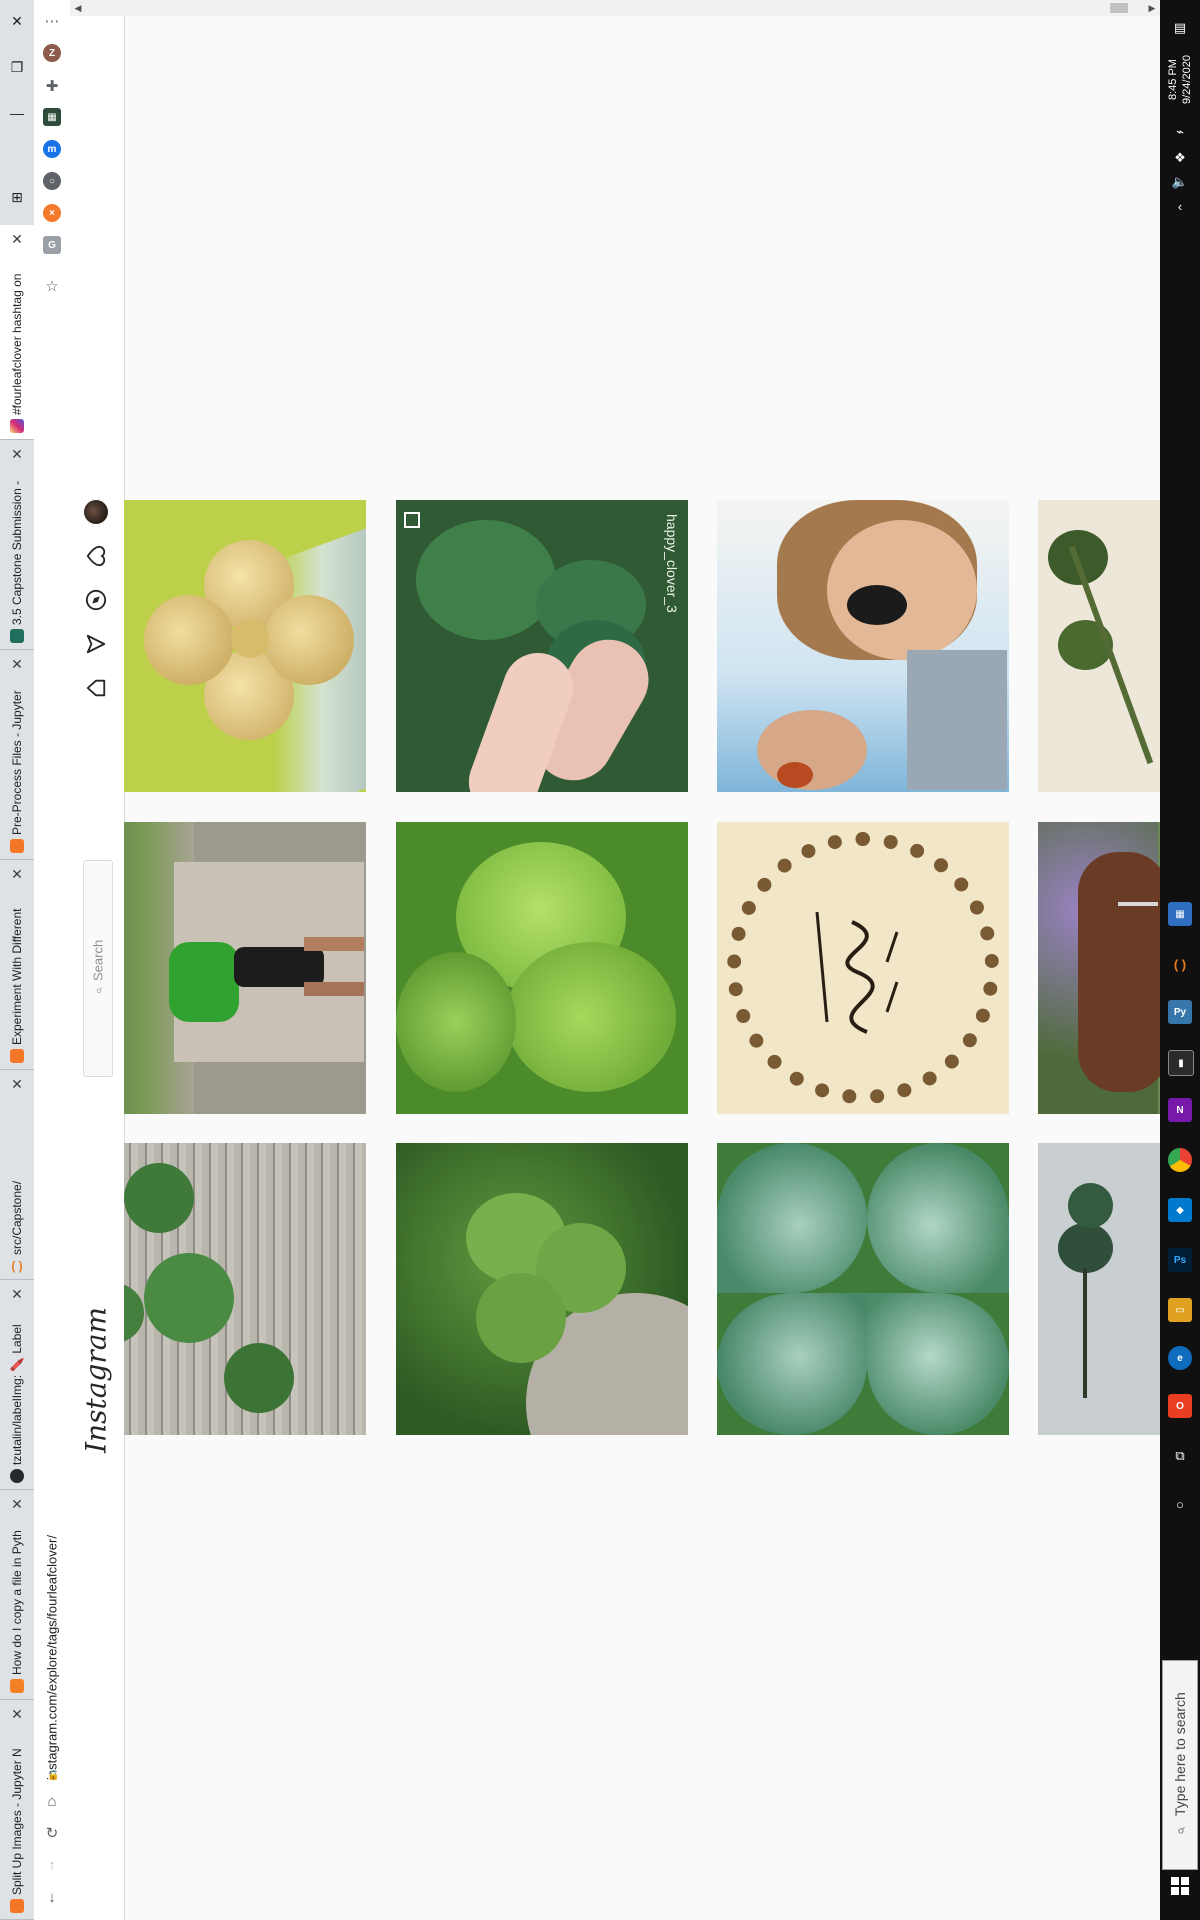  What do you see at coordinates (1180, 158) in the screenshot?
I see `dropbox-icon: ❖` at bounding box center [1180, 158].